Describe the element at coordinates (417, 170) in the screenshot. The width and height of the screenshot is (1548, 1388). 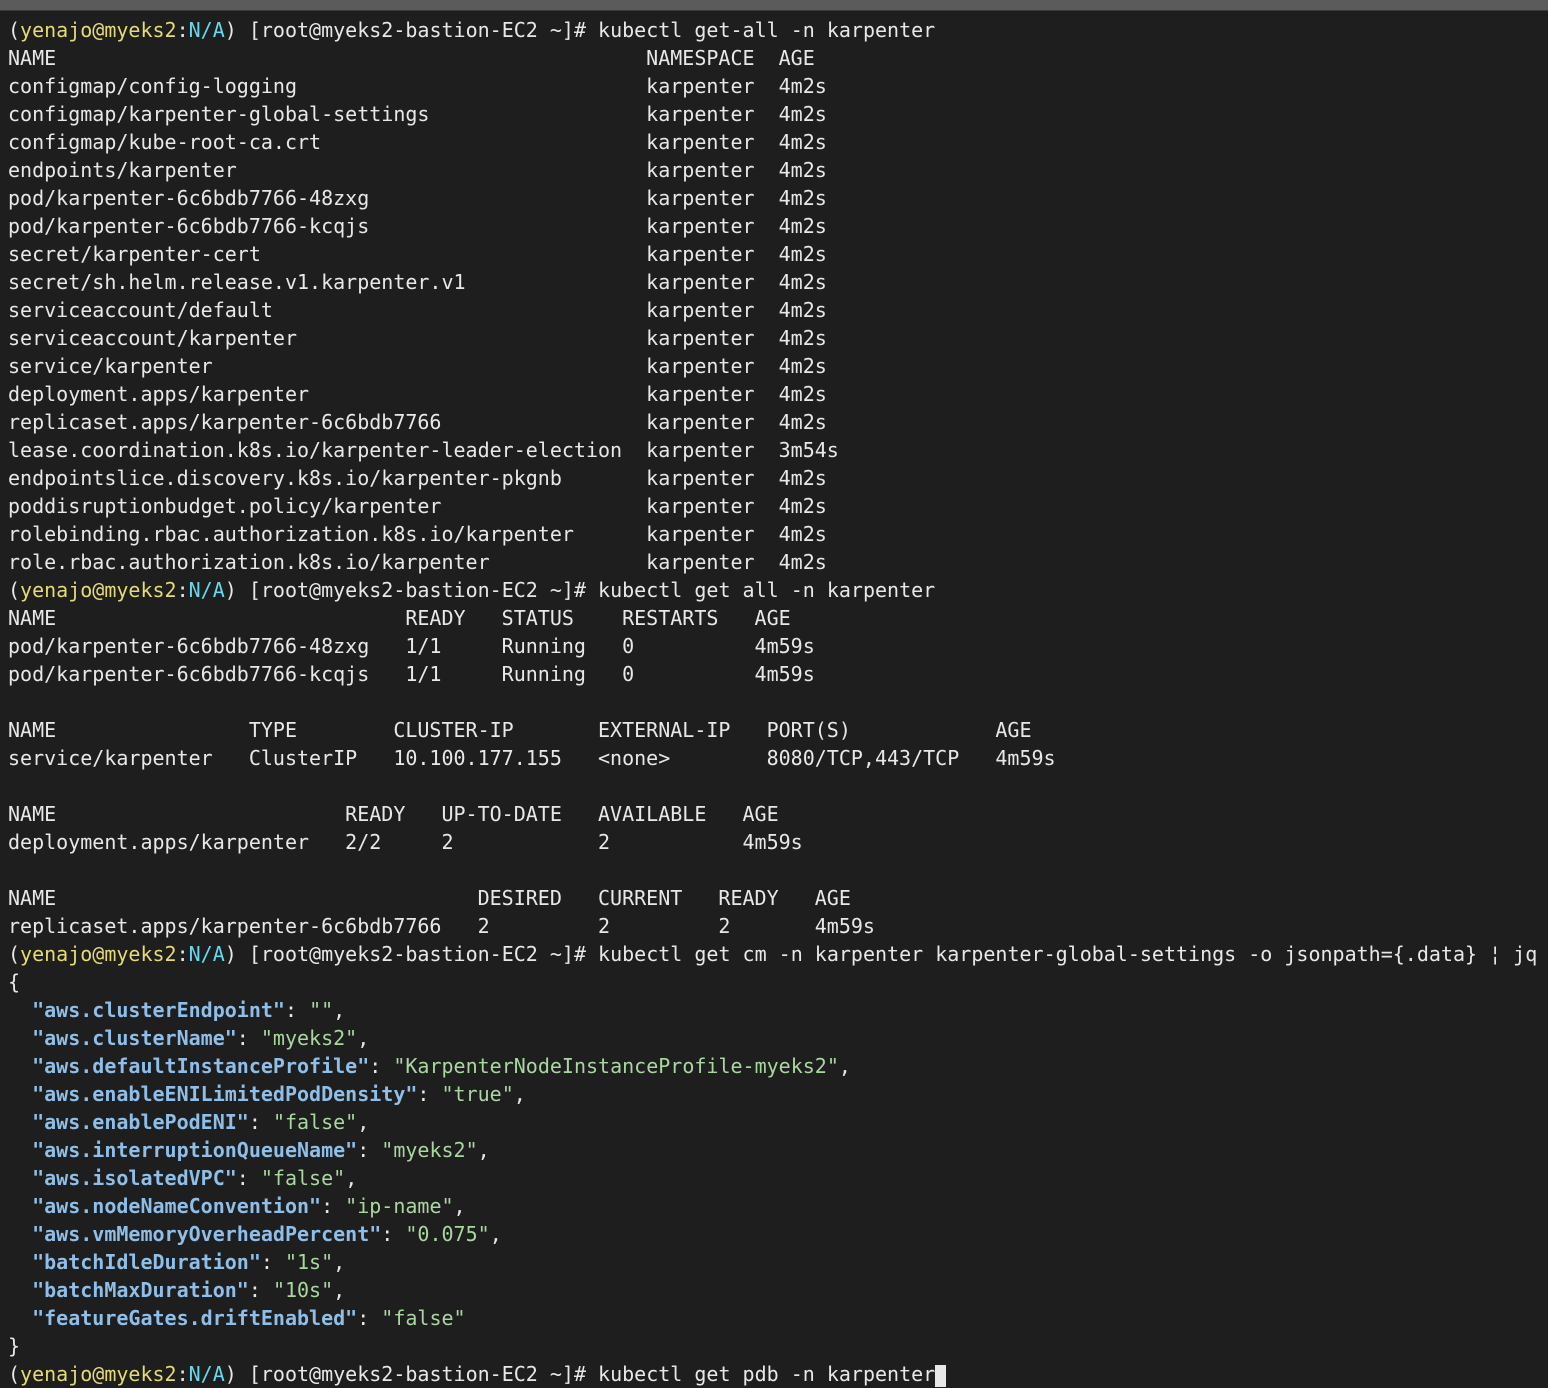
I see `output-line: endpoints/karpenter karpenter 4m2s` at that location.